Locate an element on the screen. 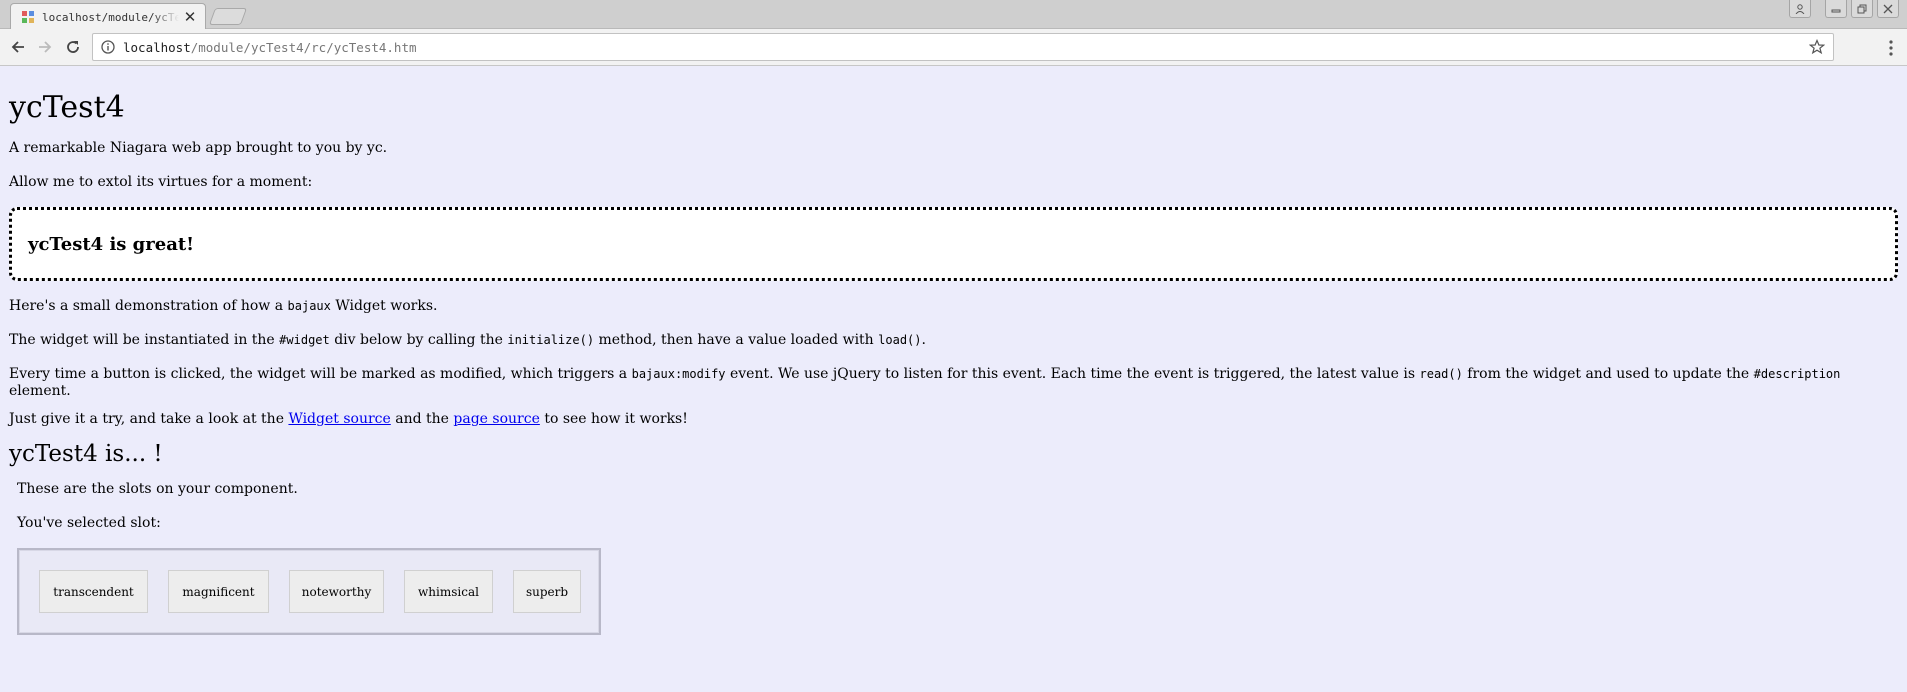  slot-button-magnificent: magnificent is located at coordinates (218, 591).